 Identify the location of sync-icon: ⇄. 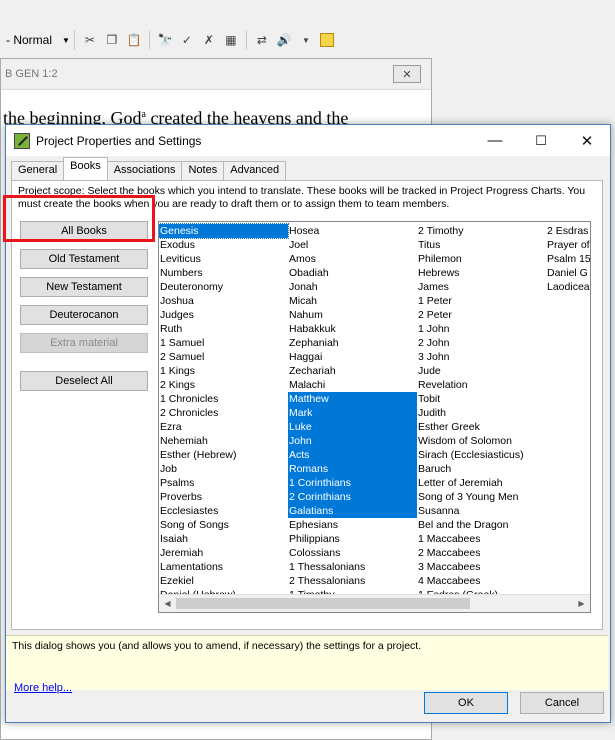
(262, 40).